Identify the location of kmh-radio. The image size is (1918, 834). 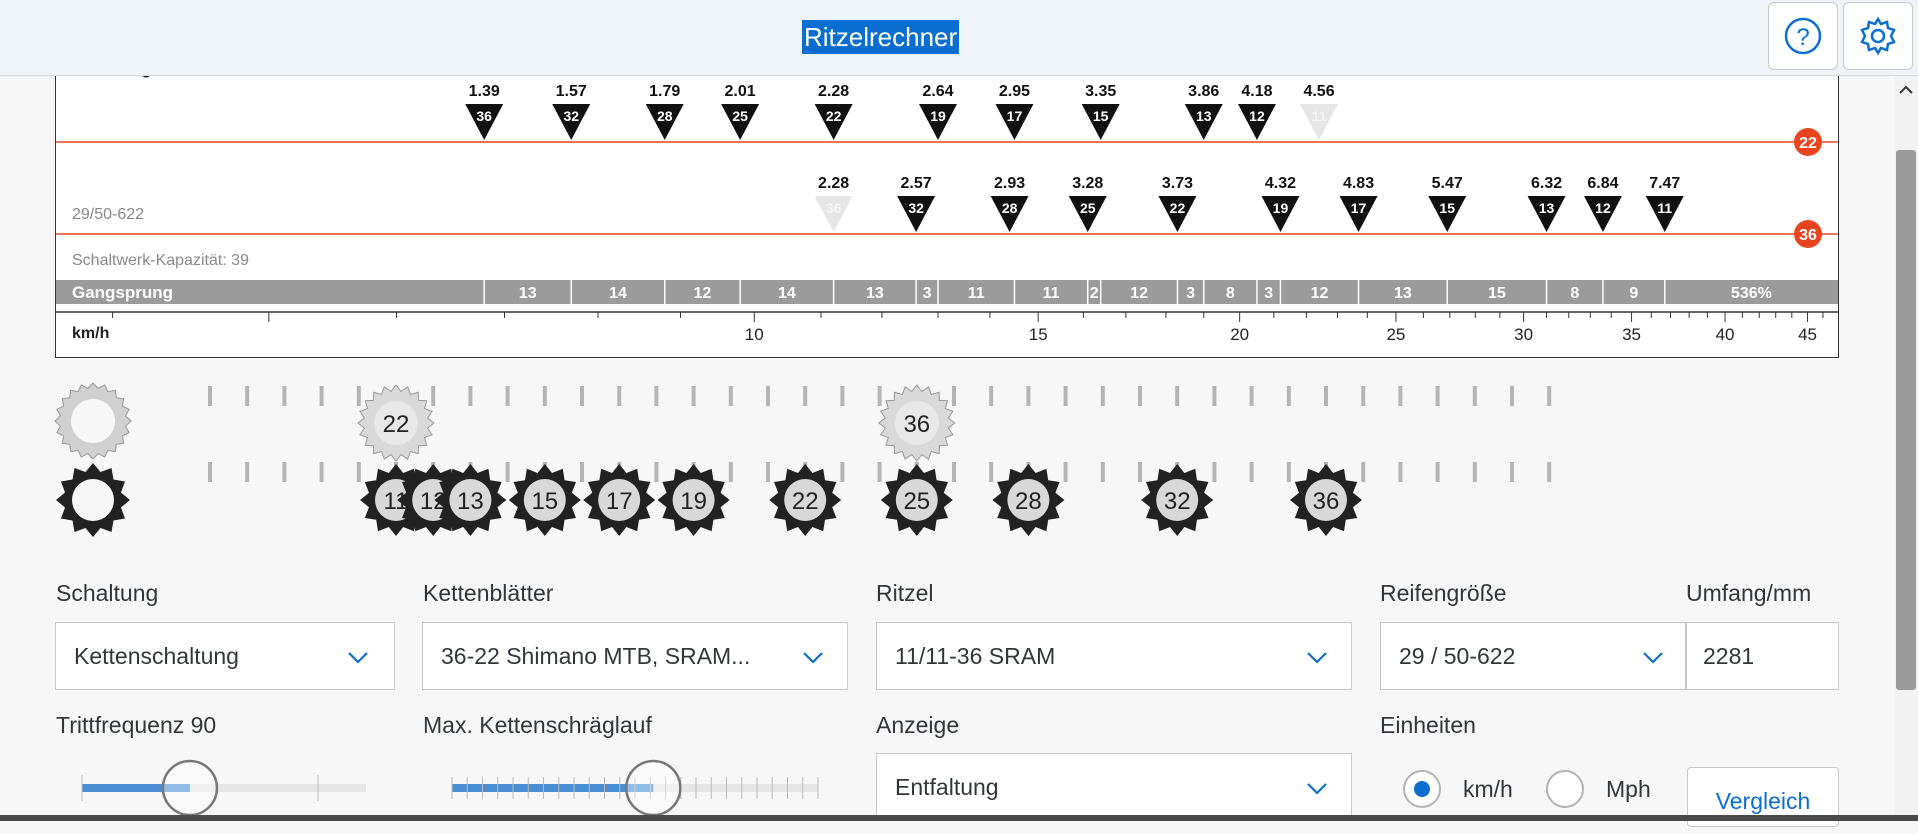
(1422, 789).